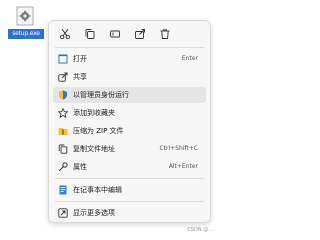  I want to click on more-options-icon, so click(63, 213).